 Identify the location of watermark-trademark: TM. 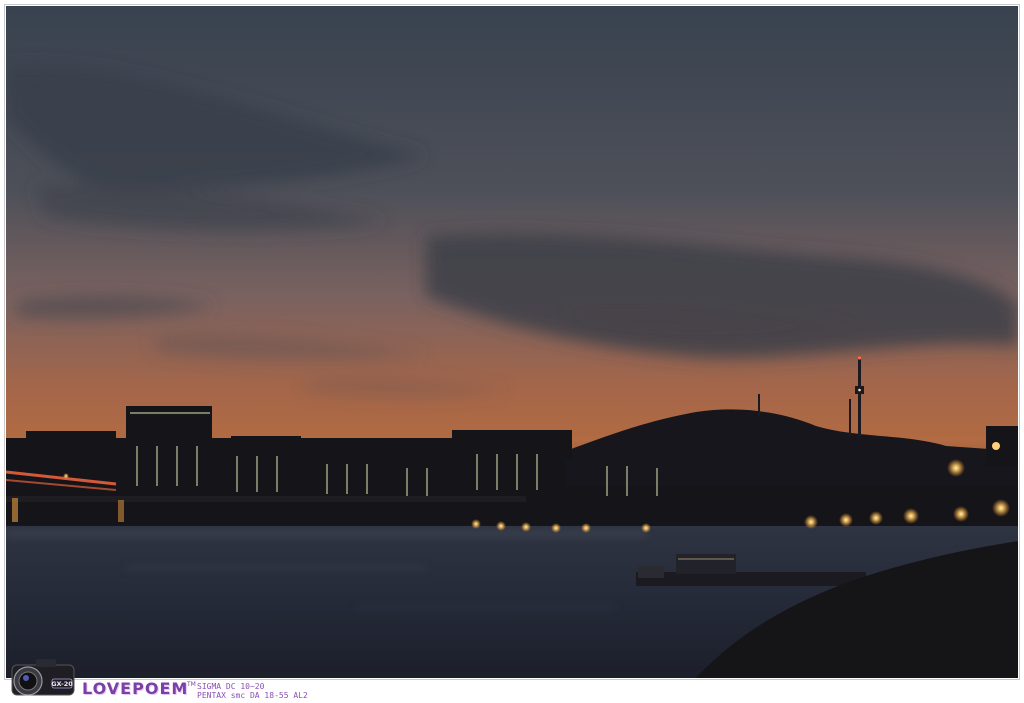
(191, 684).